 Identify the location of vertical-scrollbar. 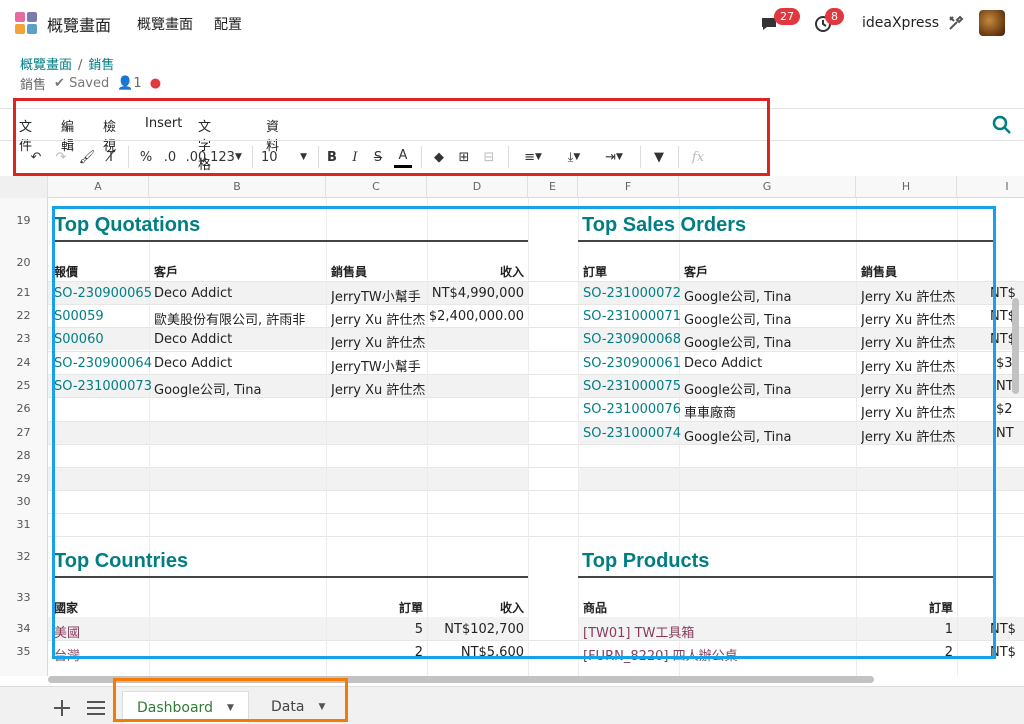
(1015, 346).